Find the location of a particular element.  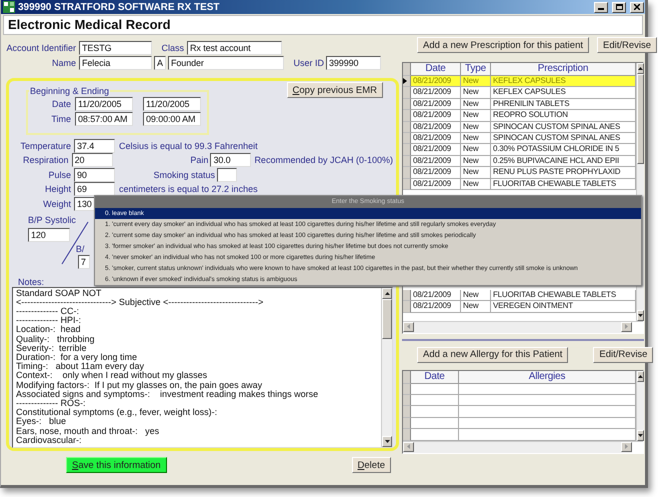

field-label: B/ is located at coordinates (81, 249).